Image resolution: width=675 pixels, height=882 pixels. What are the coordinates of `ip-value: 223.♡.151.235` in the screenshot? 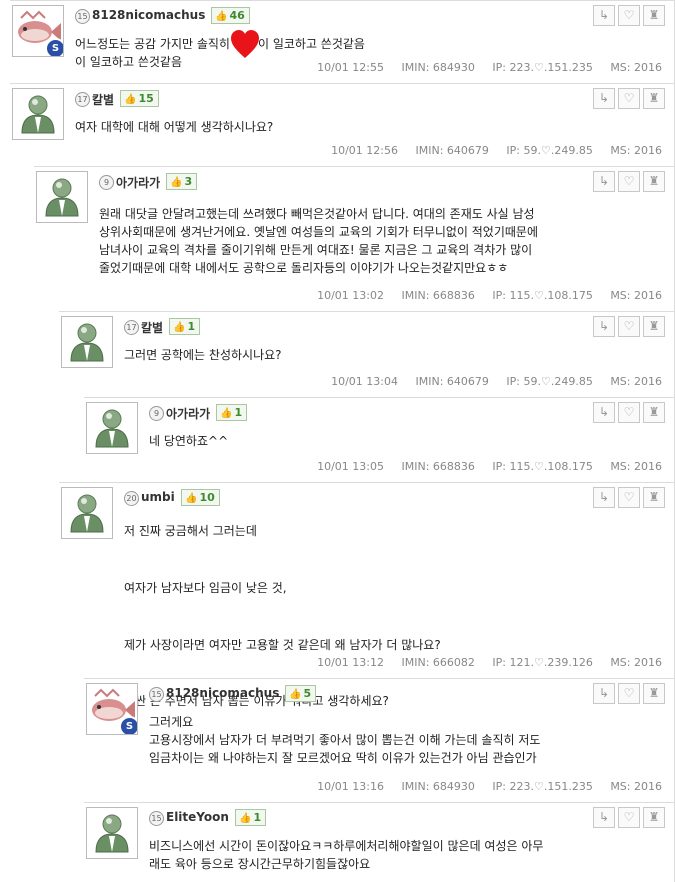 It's located at (551, 786).